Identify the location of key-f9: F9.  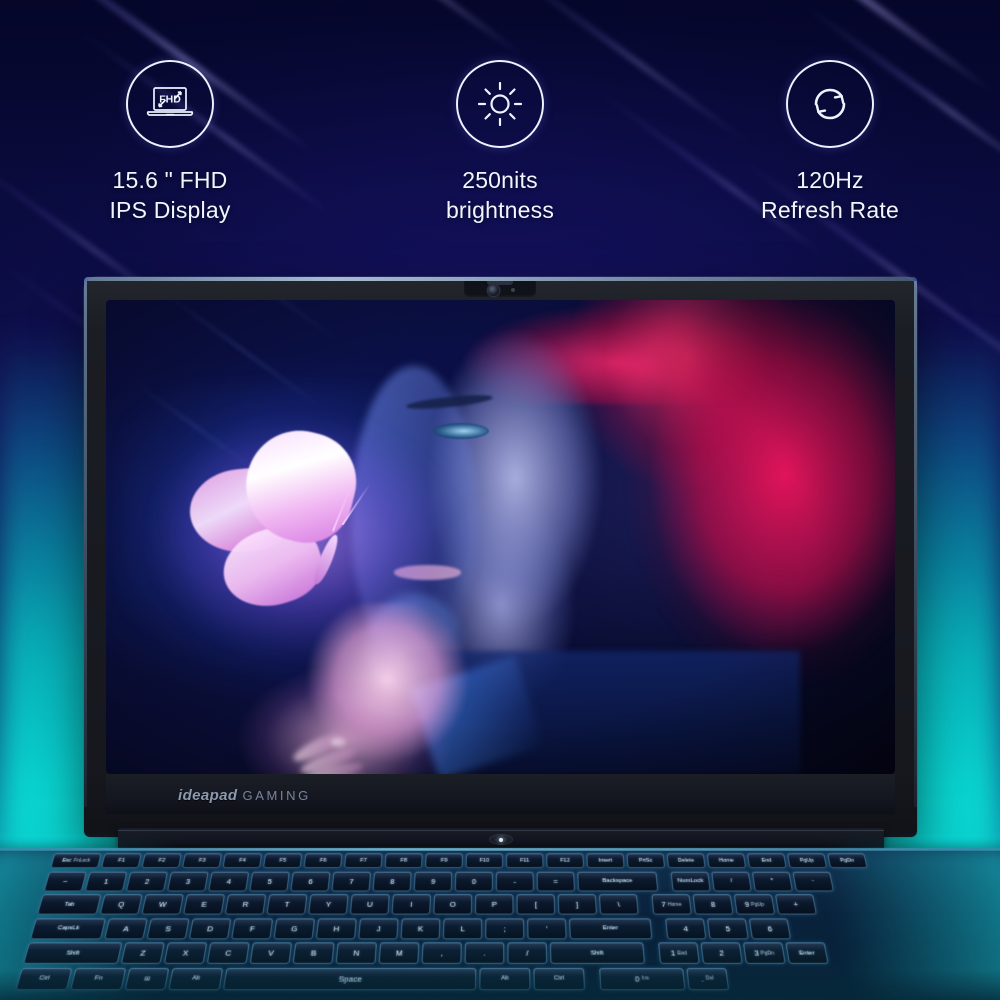
(444, 861).